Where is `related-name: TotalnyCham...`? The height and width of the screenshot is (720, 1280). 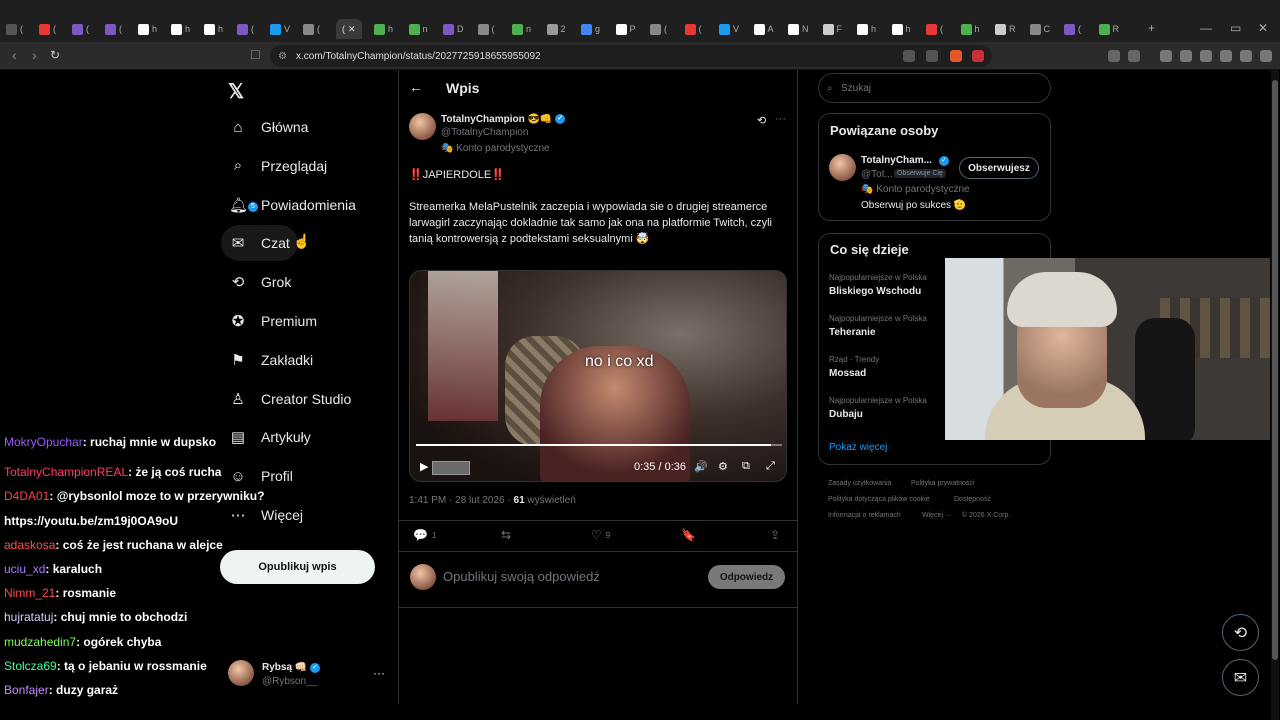
related-name: TotalnyCham... is located at coordinates (896, 160).